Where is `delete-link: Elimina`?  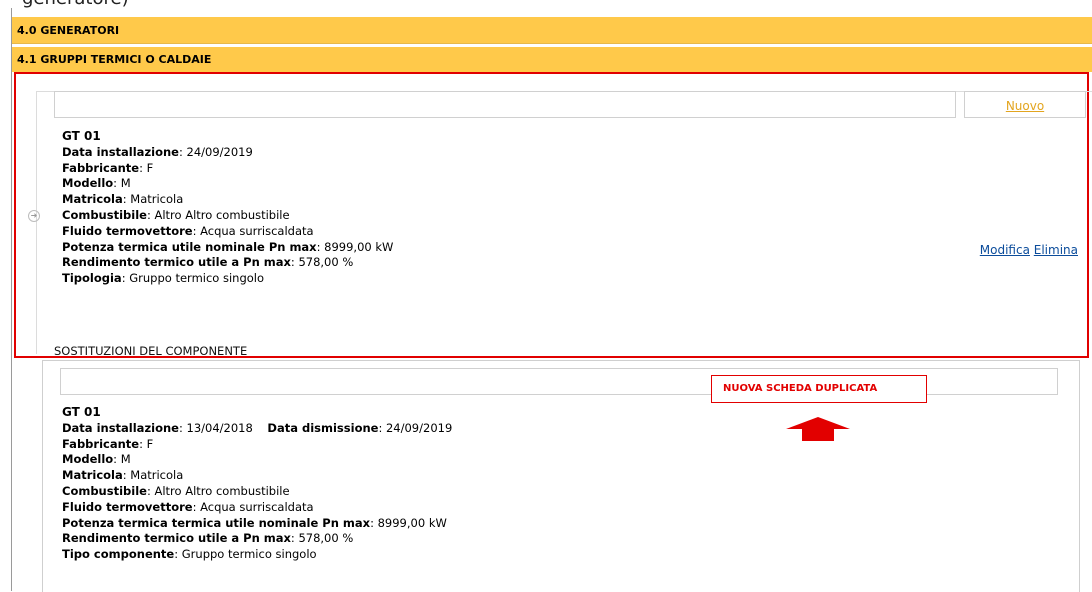 delete-link: Elimina is located at coordinates (1056, 250).